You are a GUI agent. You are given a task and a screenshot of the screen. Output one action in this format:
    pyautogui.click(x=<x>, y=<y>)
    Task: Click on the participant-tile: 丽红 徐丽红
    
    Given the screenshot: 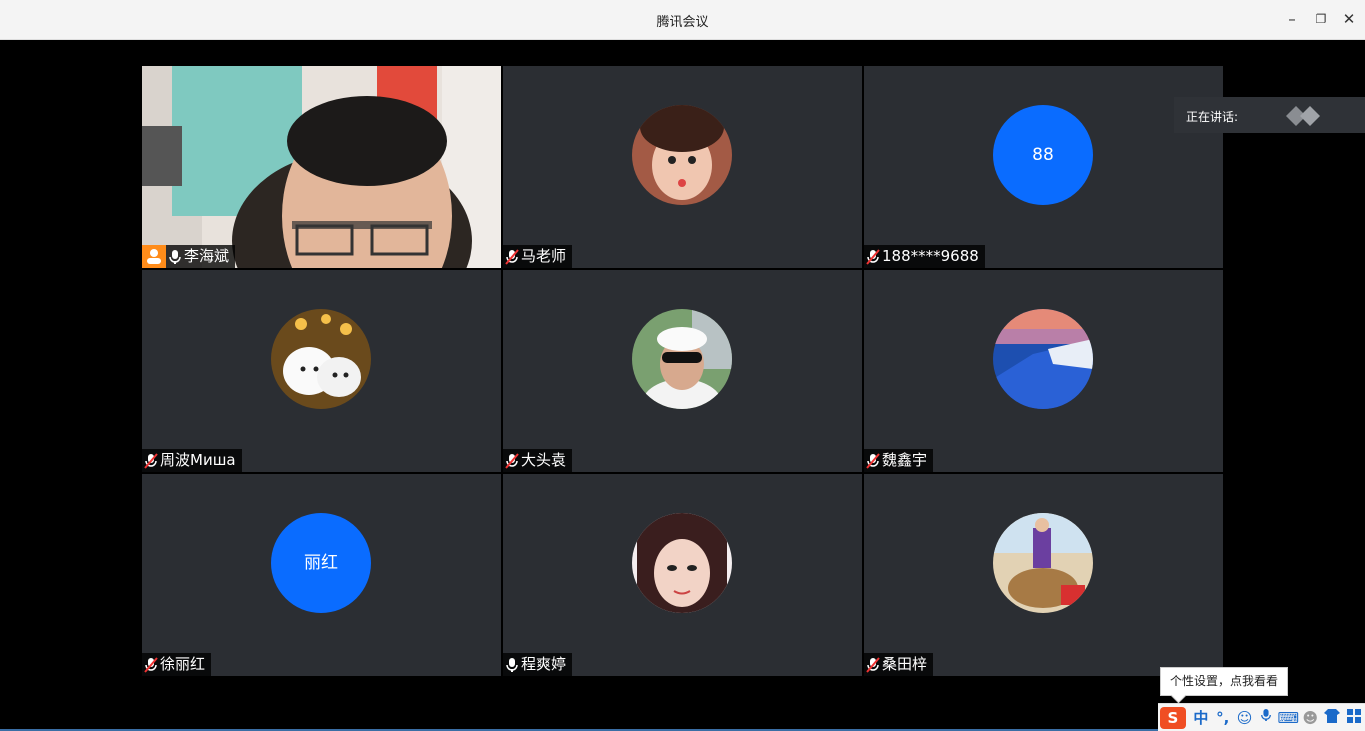 What is the action you would take?
    pyautogui.click(x=321, y=575)
    